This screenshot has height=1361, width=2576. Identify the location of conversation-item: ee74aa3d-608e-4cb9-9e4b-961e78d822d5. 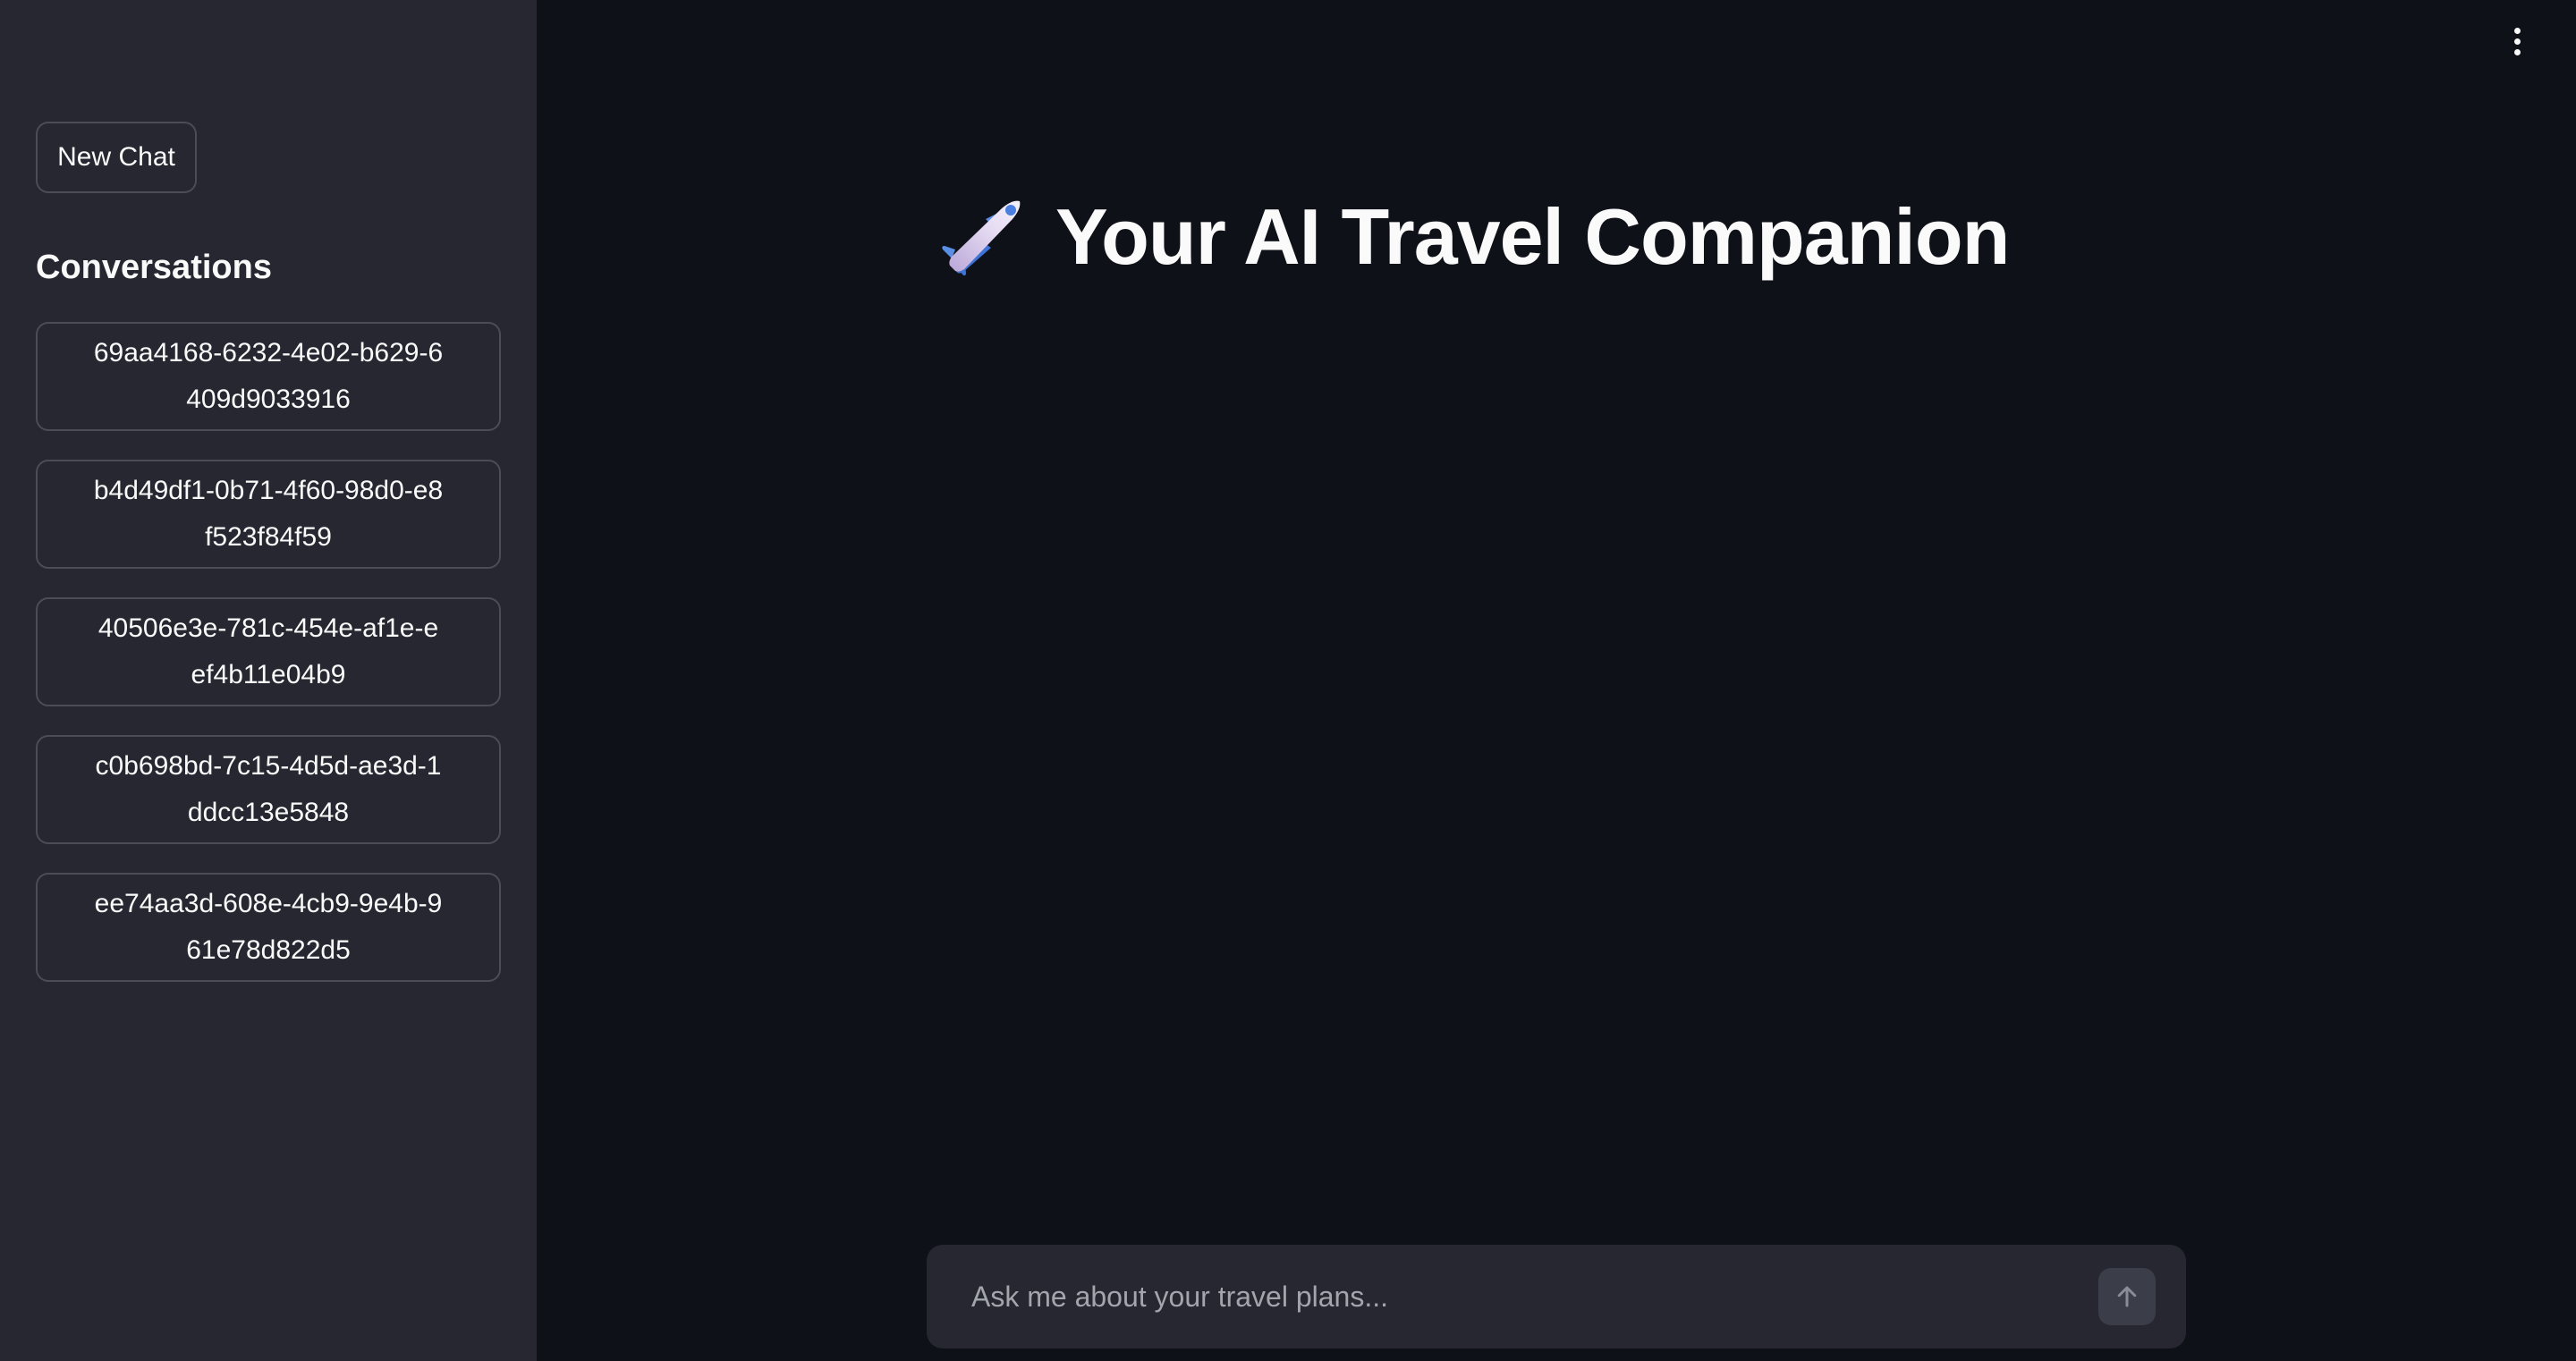
(268, 927).